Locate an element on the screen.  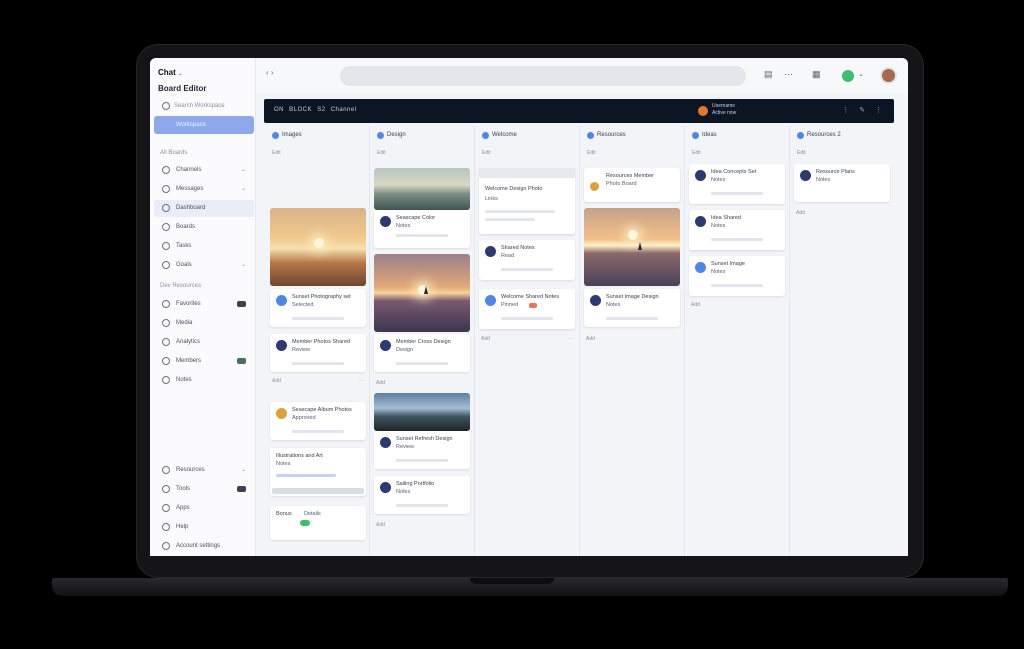
card-title: Seascape Album Photos is located at coordinates (322, 410).